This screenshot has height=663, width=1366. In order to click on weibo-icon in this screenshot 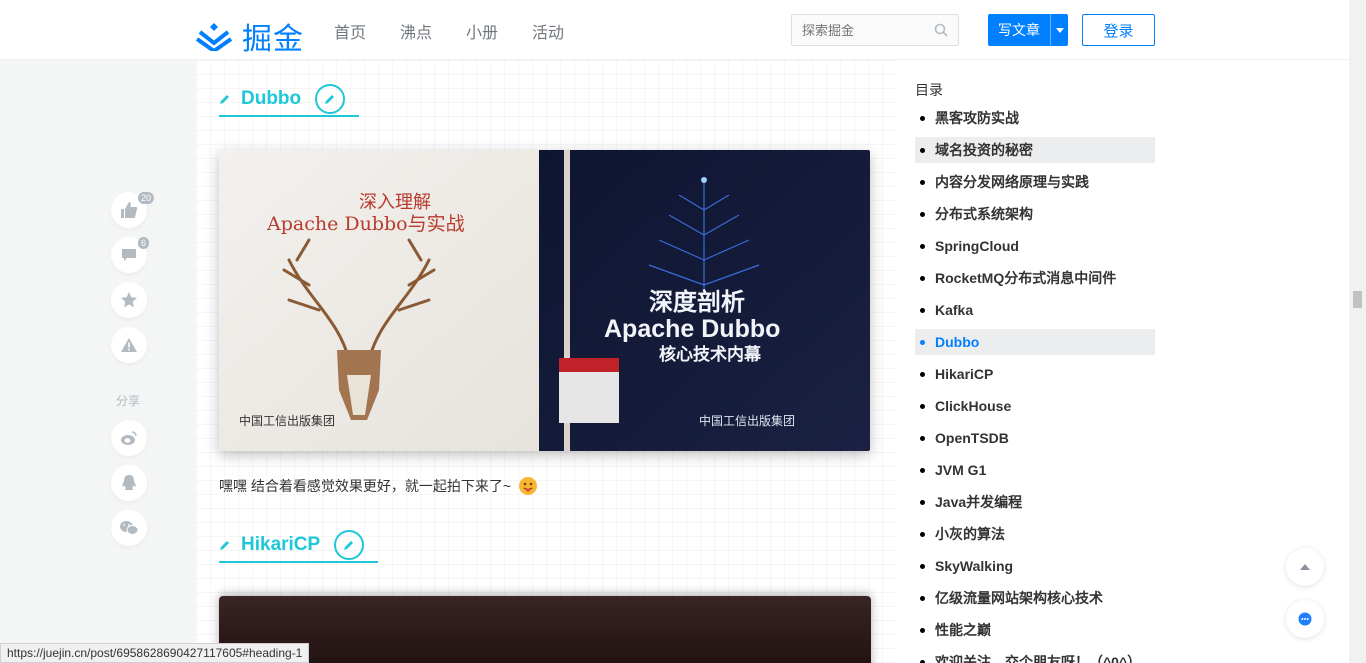, I will do `click(129, 438)`.